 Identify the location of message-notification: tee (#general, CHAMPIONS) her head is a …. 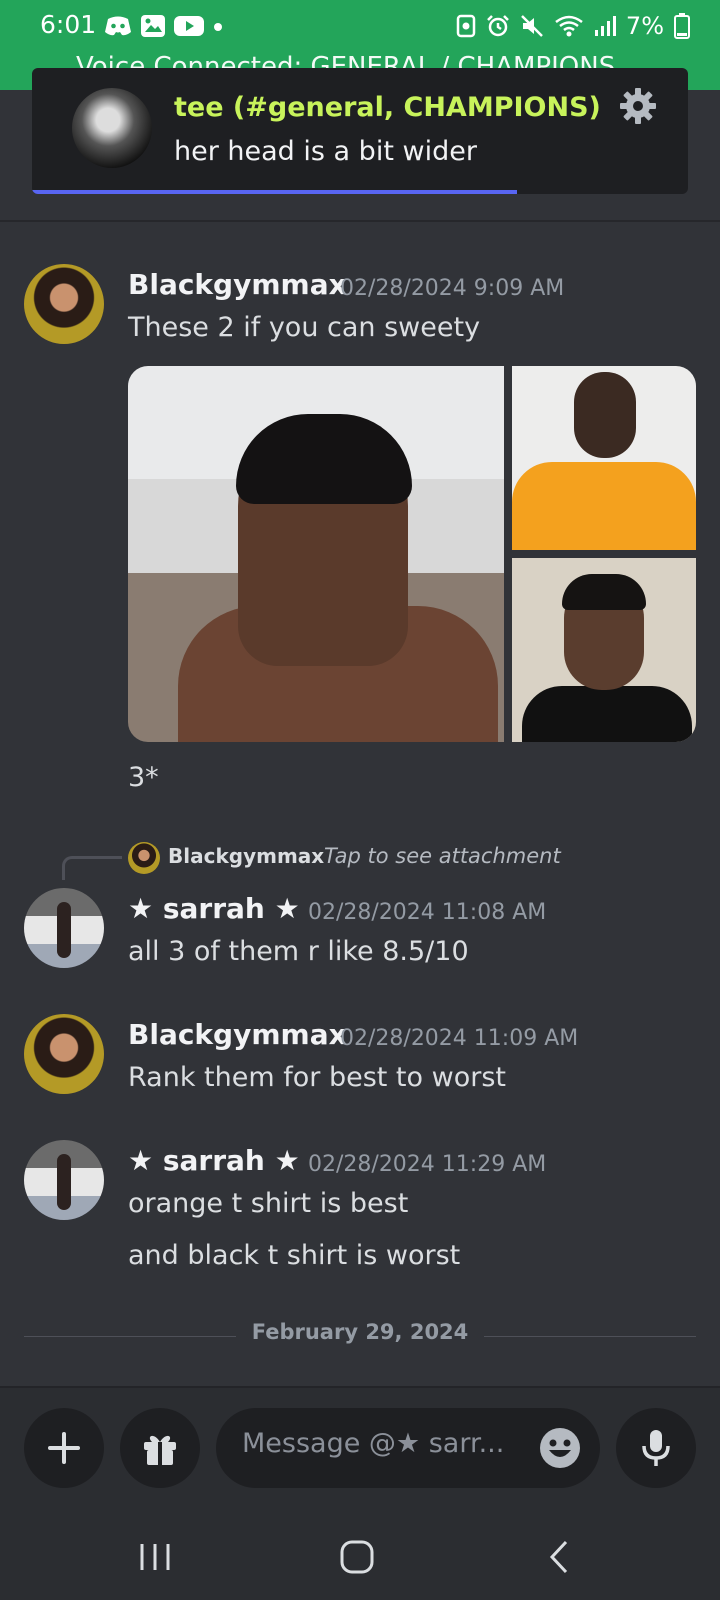
(360, 131).